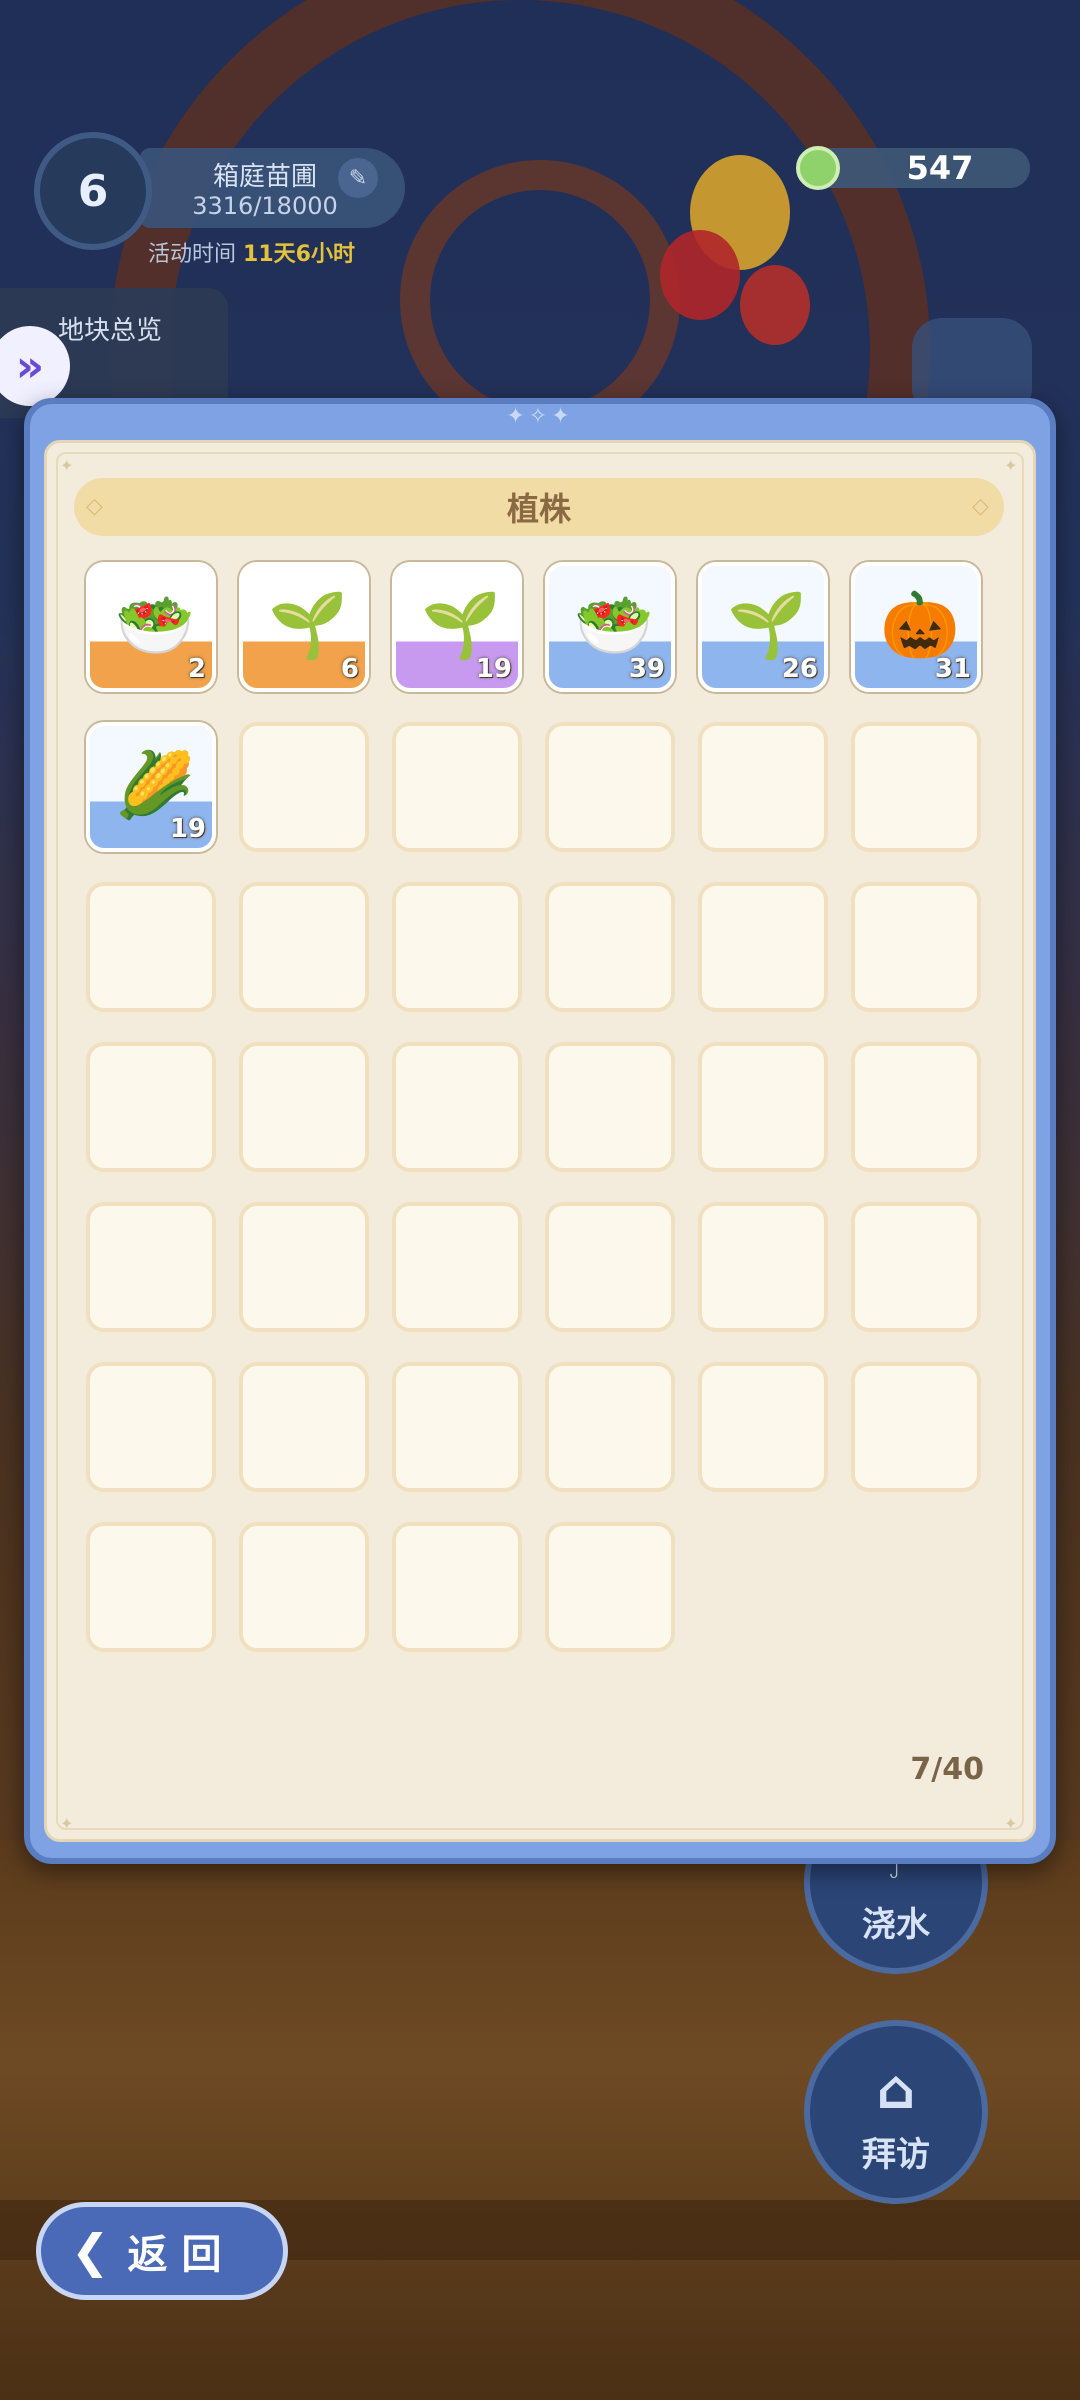  I want to click on plant-count: 26, so click(799, 669).